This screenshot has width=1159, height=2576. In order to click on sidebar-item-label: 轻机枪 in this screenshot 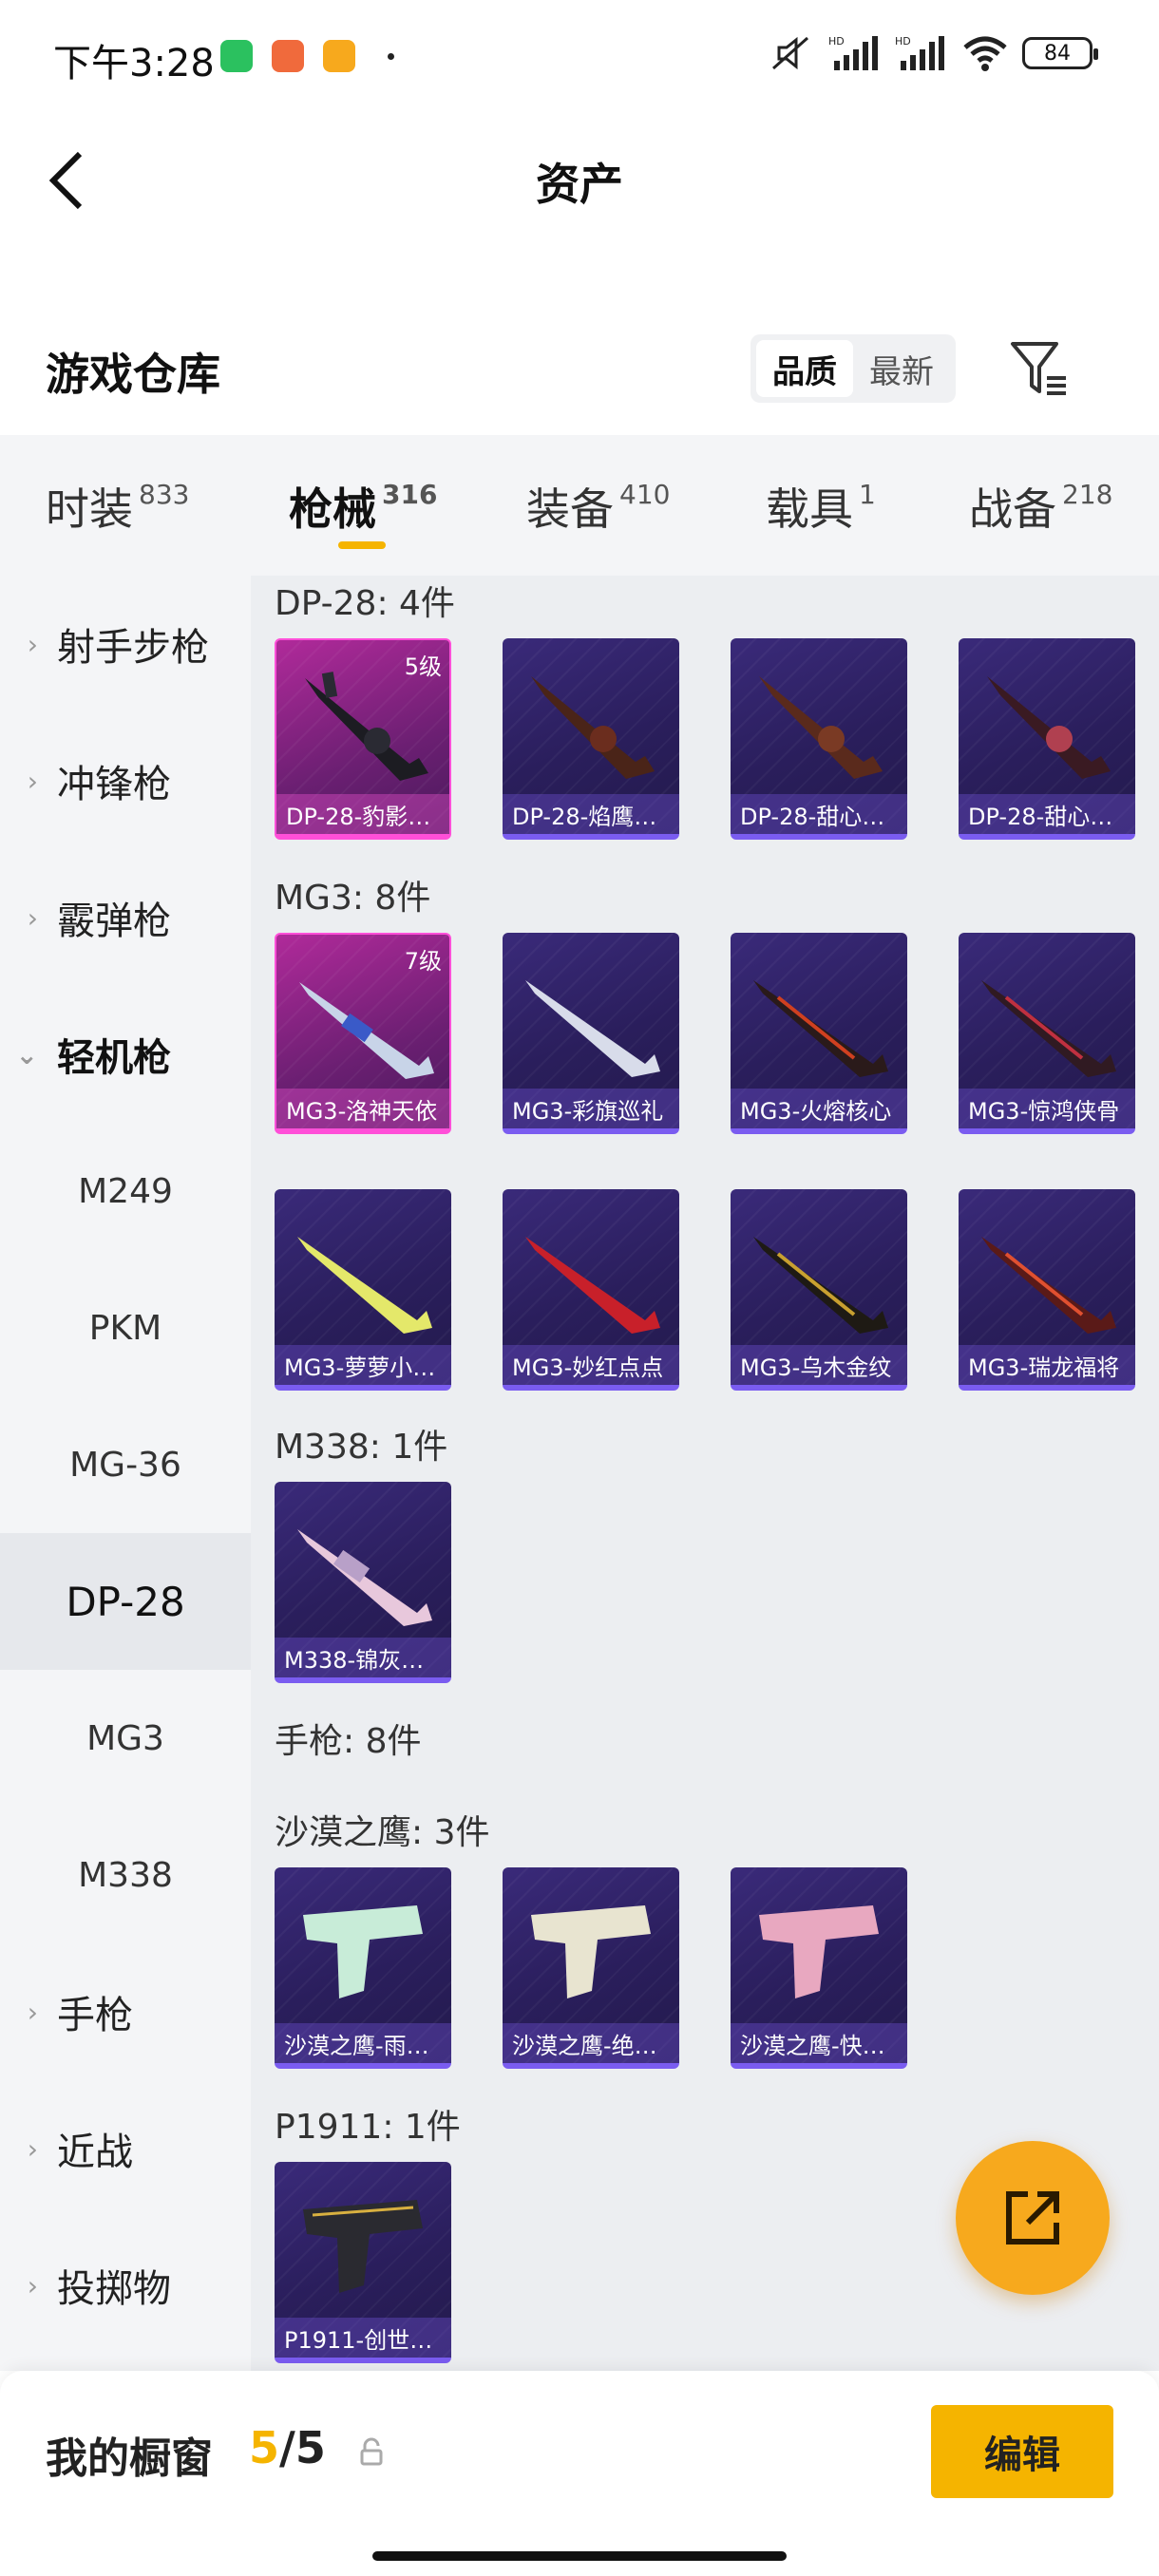, I will do `click(114, 1058)`.